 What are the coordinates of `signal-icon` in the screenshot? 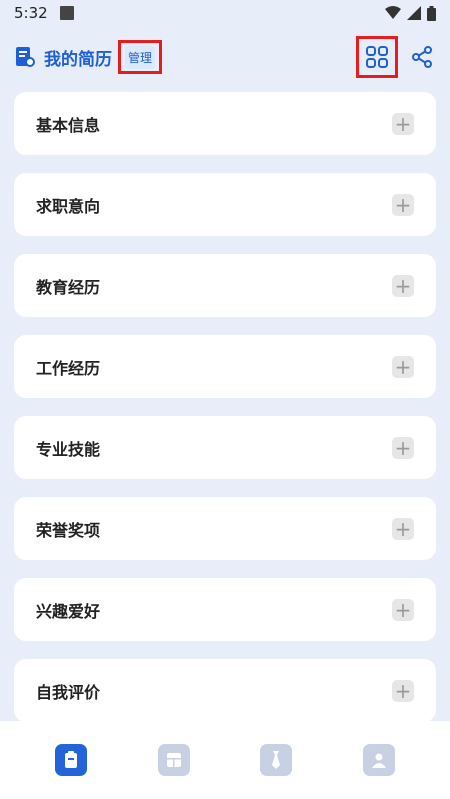 It's located at (414, 13).